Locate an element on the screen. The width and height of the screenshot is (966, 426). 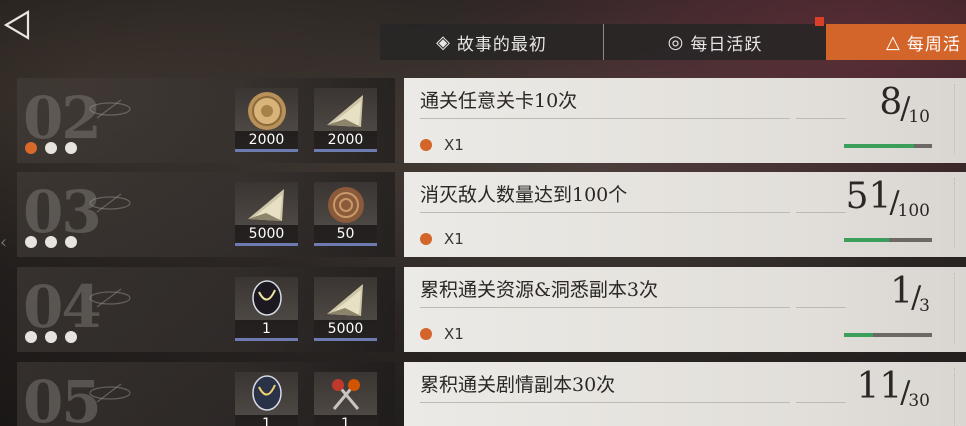
task-title: 通关任意关卡10次 is located at coordinates (499, 101).